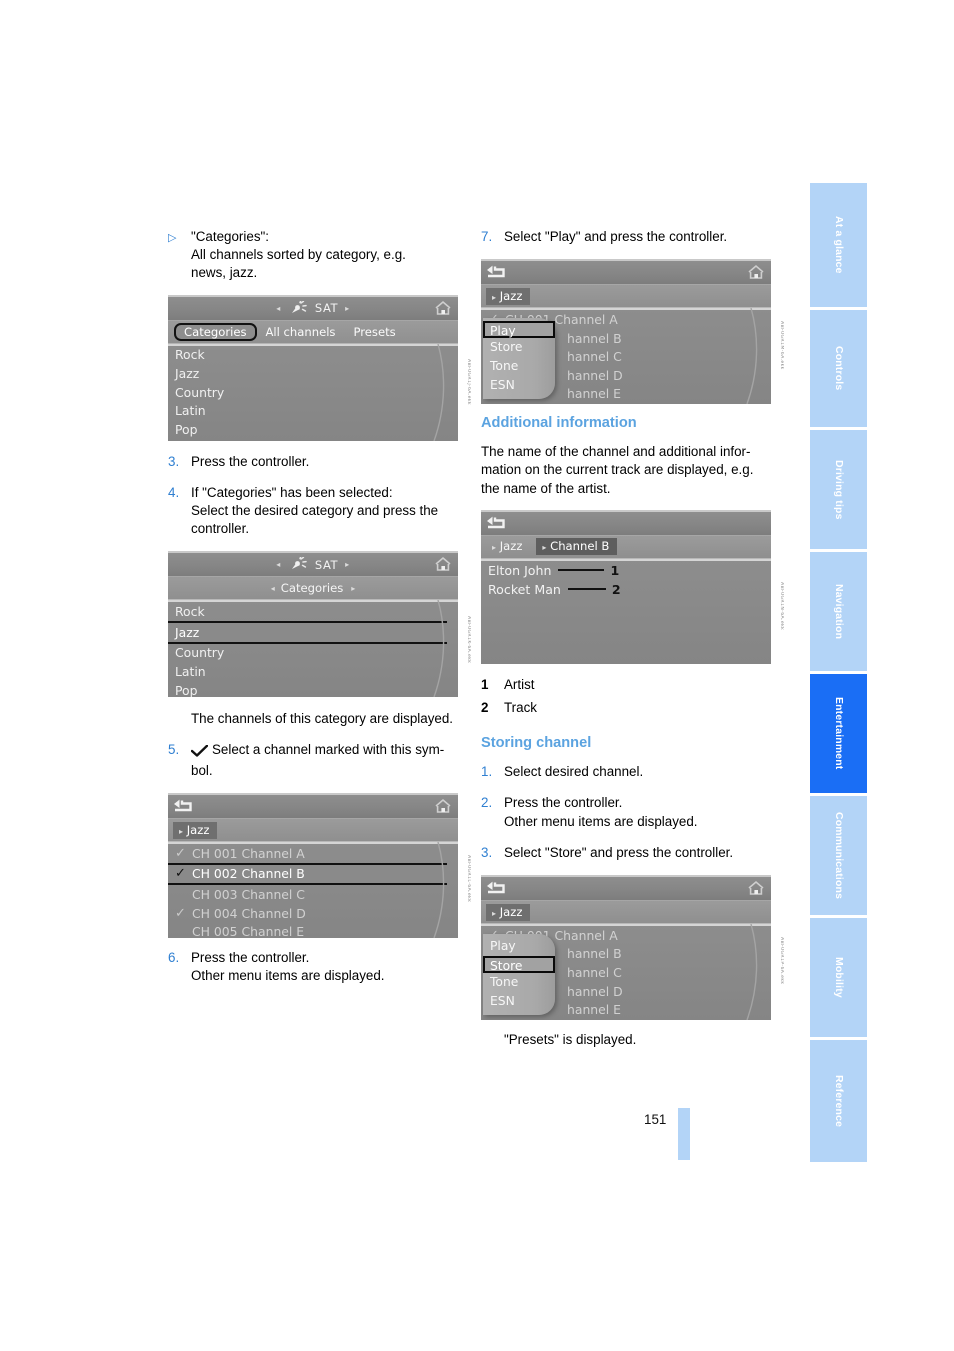 This screenshot has width=954, height=1351. What do you see at coordinates (248, 895) in the screenshot?
I see `channel-label: CH 003 Channel C` at bounding box center [248, 895].